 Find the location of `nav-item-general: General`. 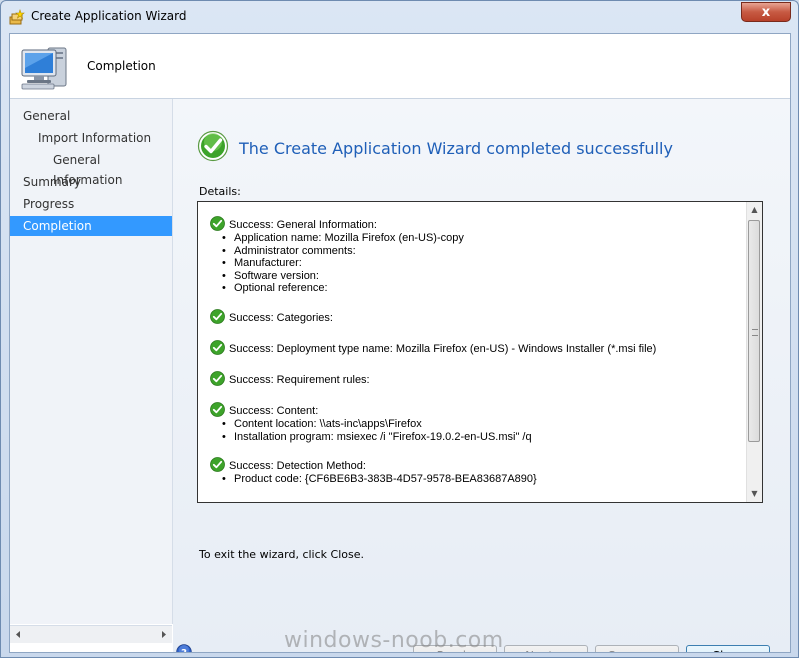

nav-item-general: General is located at coordinates (91, 116).